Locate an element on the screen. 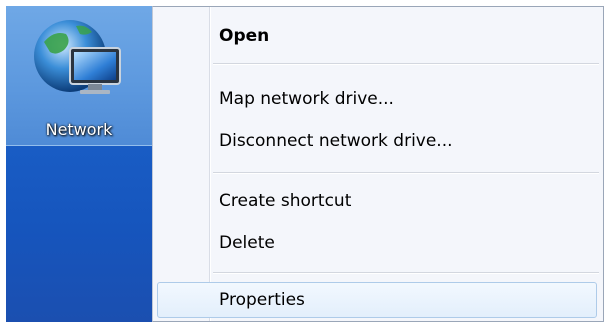  menu-item-delete: Delete is located at coordinates (247, 243).